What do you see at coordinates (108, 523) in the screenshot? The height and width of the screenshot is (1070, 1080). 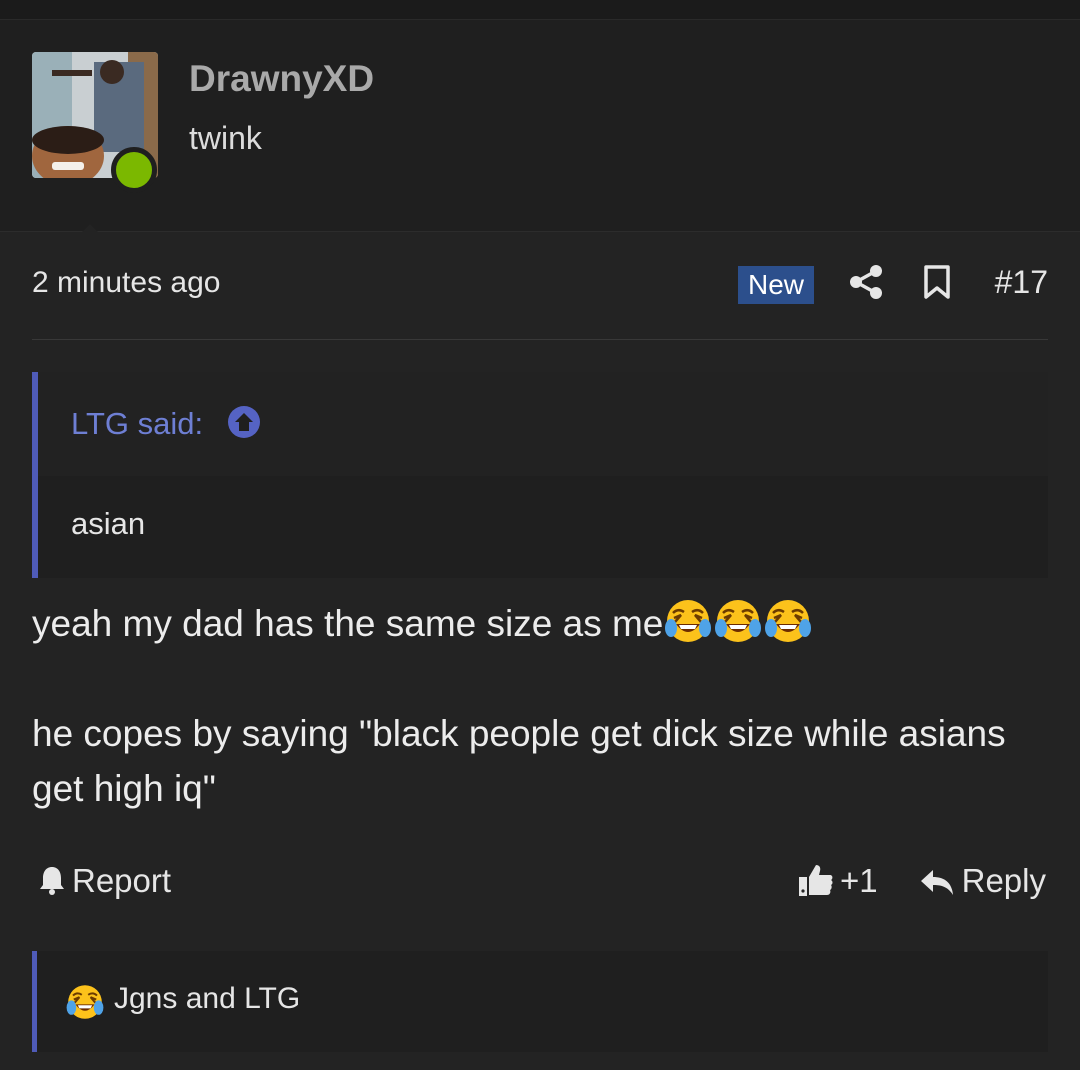 I see `quote-text: asian` at bounding box center [108, 523].